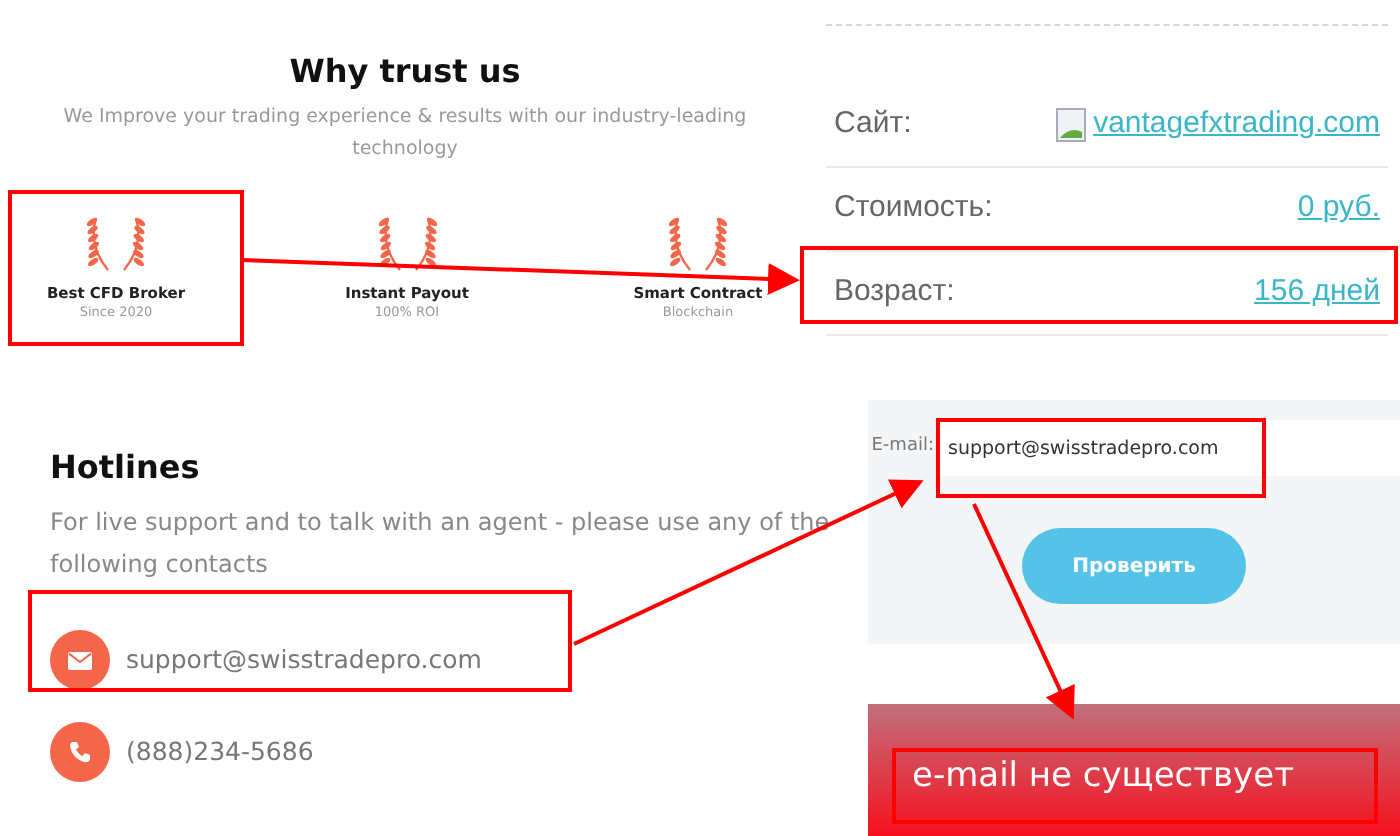  Describe the element at coordinates (913, 208) in the screenshot. I see `info-label: Стоимость:` at that location.